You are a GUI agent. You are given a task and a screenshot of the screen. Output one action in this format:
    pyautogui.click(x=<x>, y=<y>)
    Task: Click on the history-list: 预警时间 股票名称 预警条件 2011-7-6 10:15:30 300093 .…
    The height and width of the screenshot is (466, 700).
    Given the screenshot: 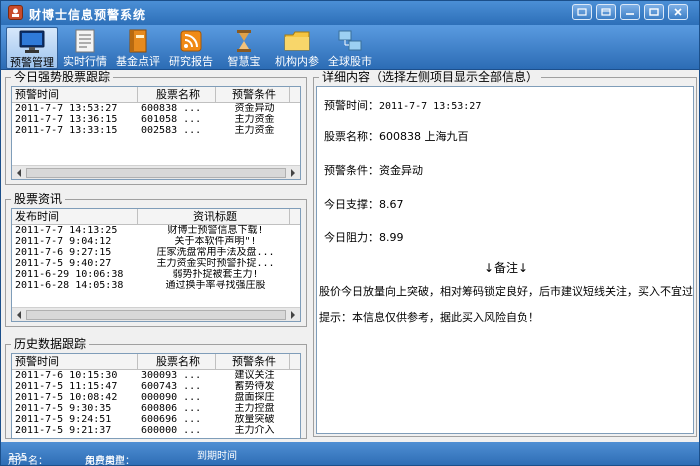 What is the action you would take?
    pyautogui.click(x=156, y=396)
    